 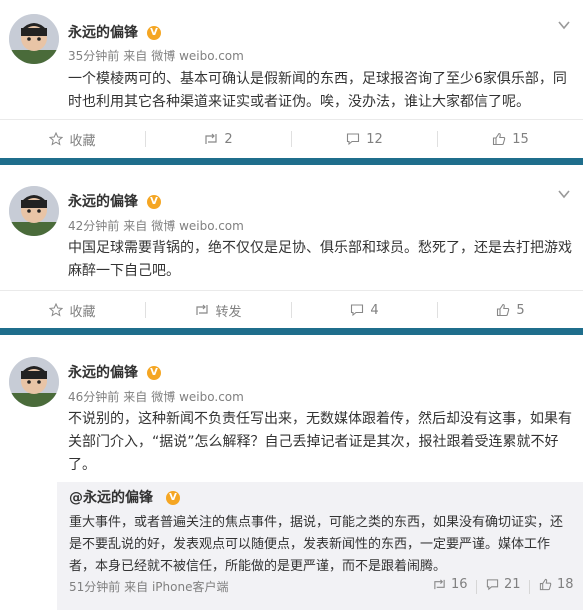 I want to click on repost-count: 2, so click(x=228, y=139).